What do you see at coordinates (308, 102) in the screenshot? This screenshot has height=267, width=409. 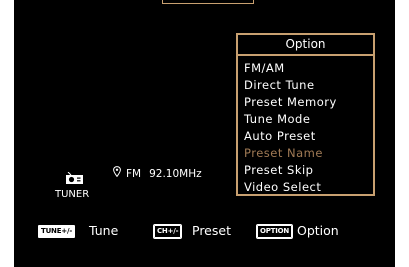 I see `menu-item-preset-memory: Preset Memory` at bounding box center [308, 102].